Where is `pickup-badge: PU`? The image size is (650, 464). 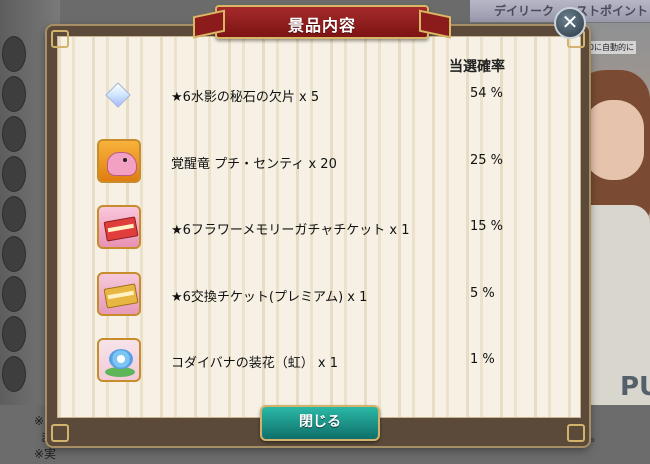 pickup-badge: PU is located at coordinates (635, 387).